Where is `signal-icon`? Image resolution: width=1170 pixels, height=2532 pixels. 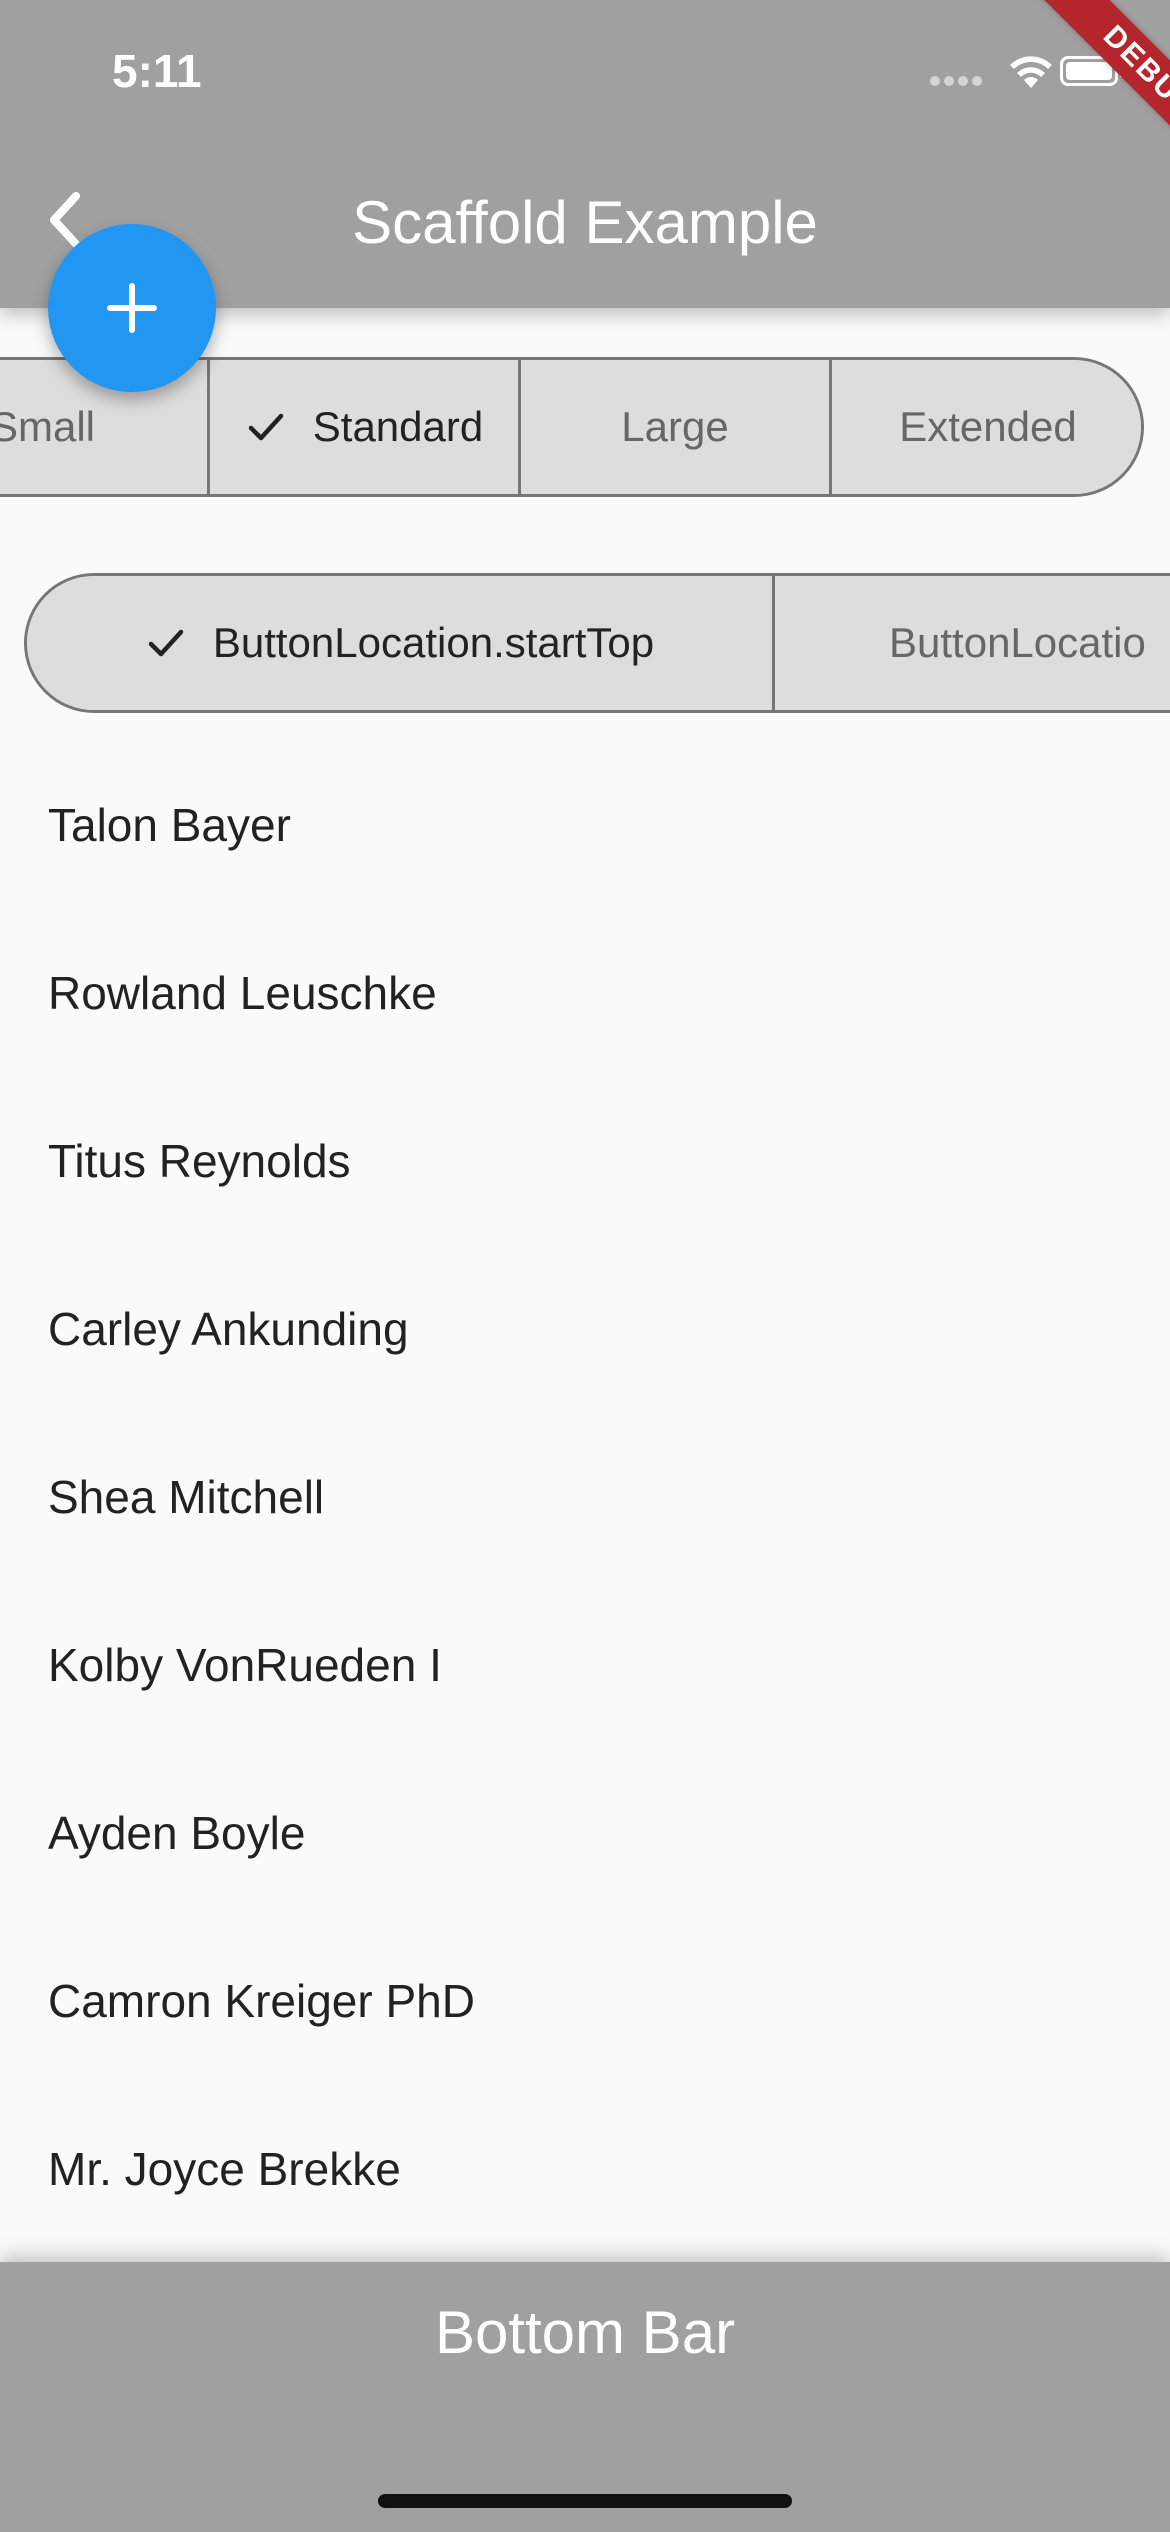 signal-icon is located at coordinates (960, 81).